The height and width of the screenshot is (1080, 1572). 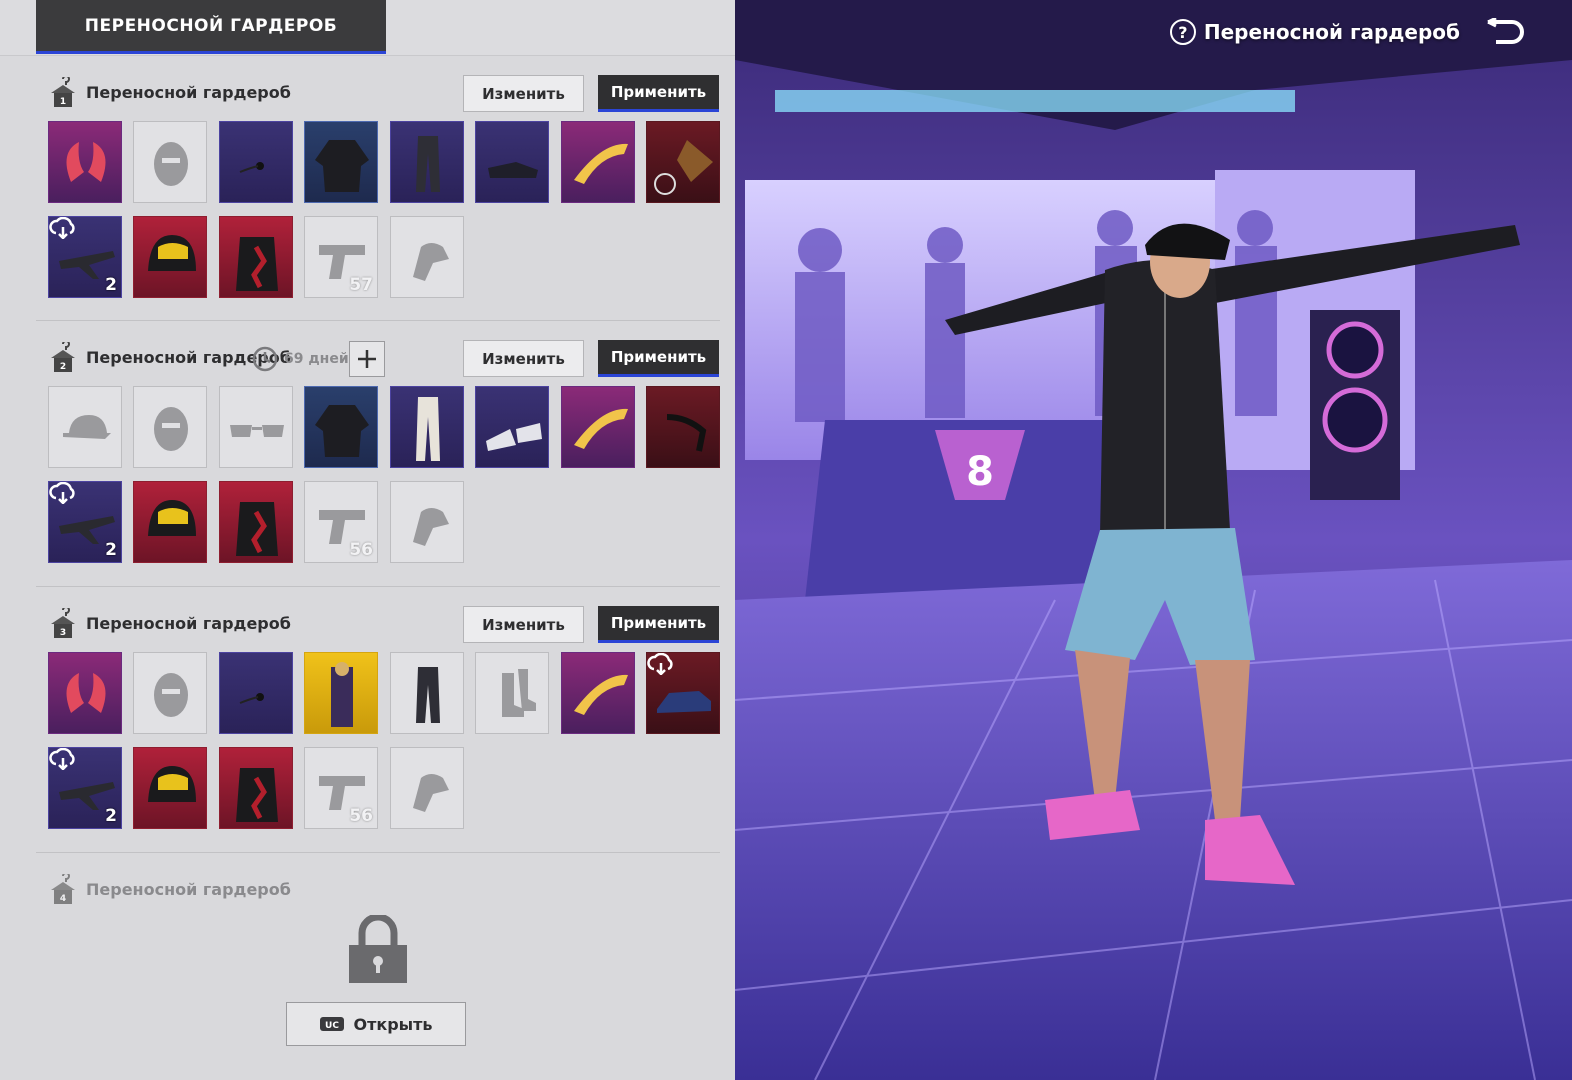 I want to click on pants-icon, so click(x=428, y=164).